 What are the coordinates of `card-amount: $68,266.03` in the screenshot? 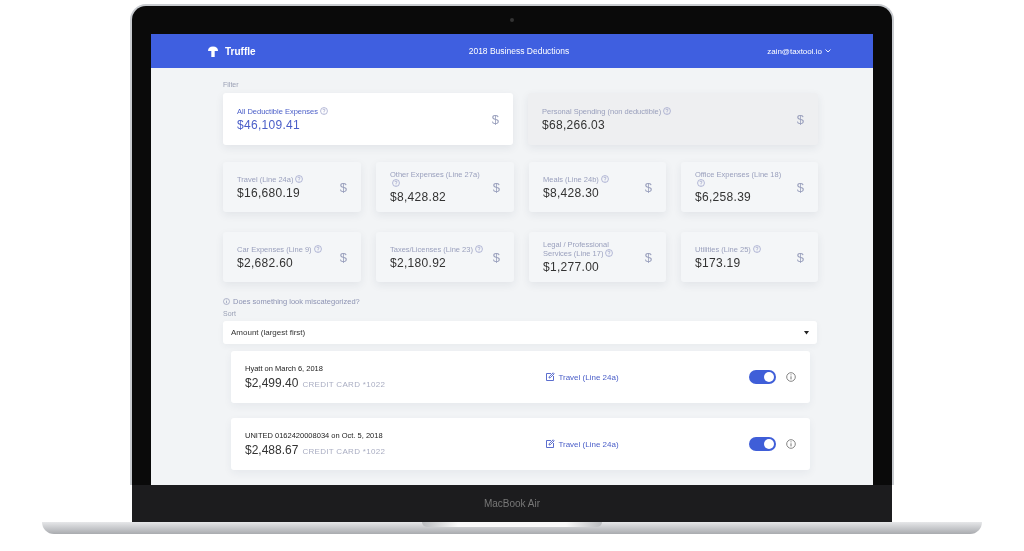 It's located at (574, 124).